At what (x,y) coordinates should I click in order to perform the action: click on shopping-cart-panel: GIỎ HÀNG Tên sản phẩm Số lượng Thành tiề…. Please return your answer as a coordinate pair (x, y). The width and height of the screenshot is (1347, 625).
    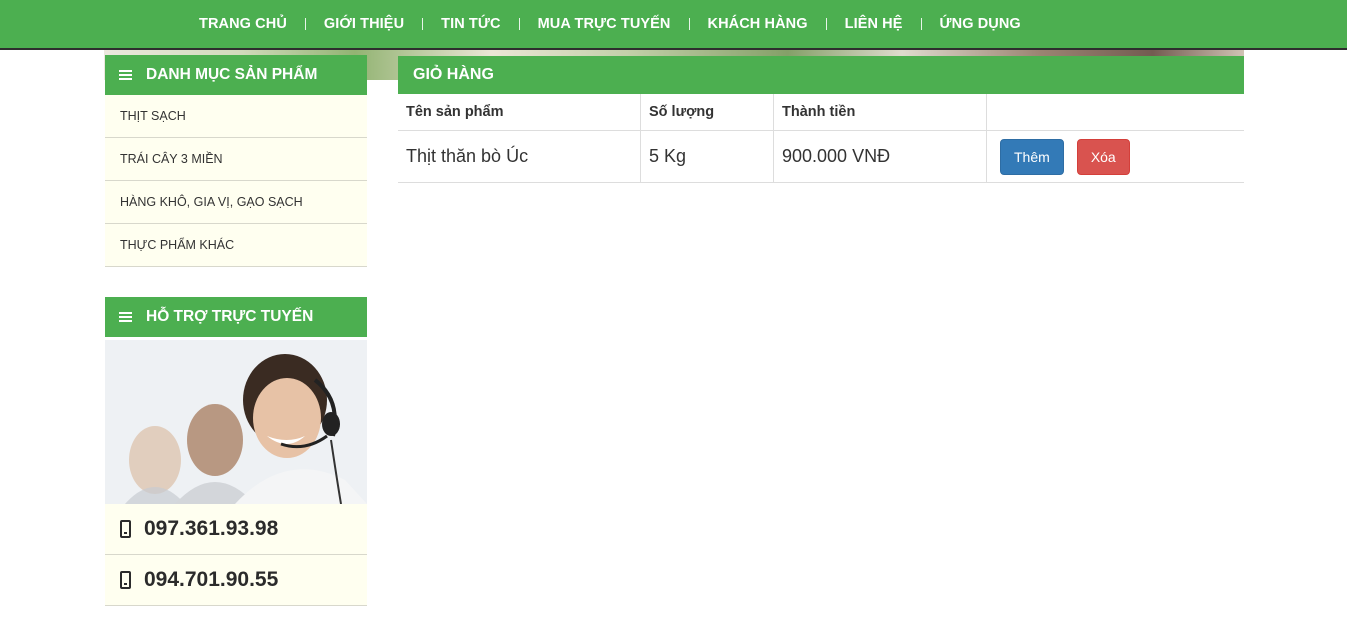
    Looking at the image, I should click on (821, 119).